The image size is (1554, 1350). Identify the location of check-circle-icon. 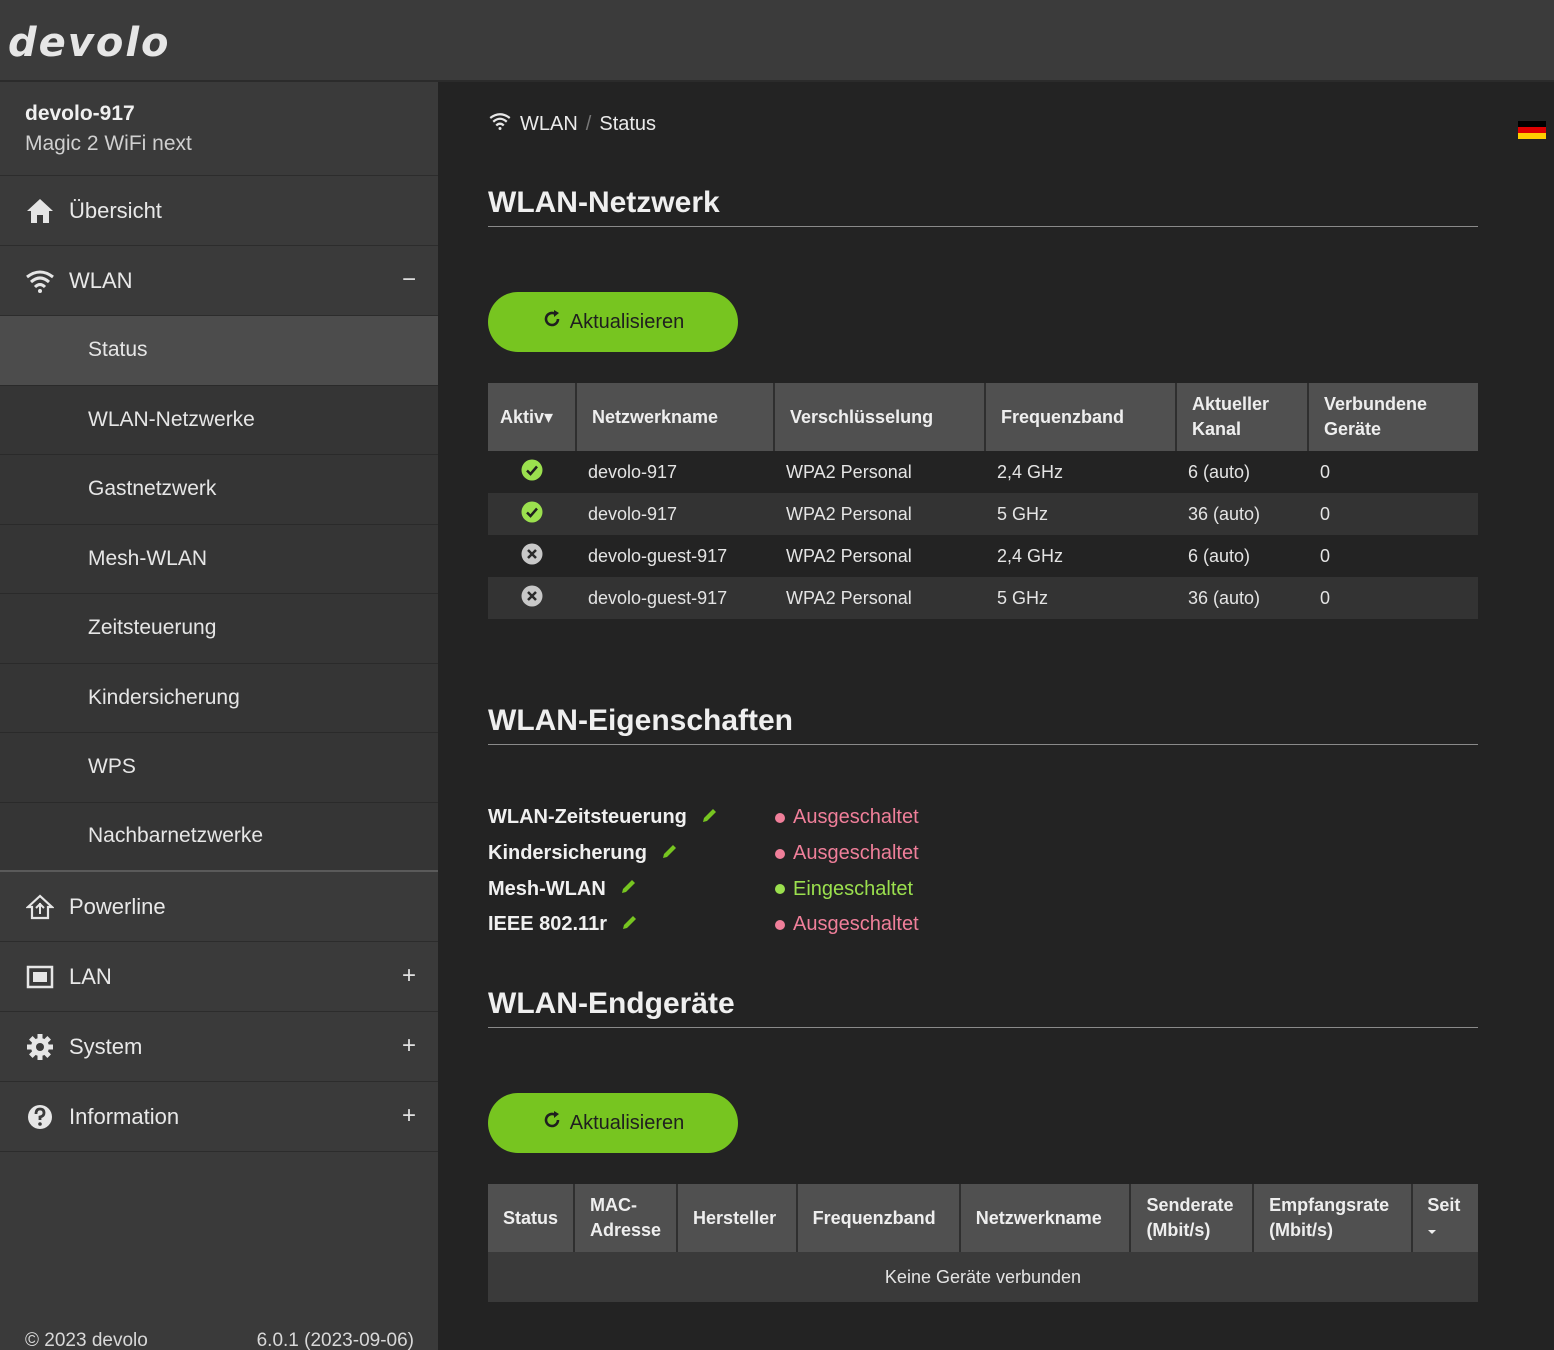
(532, 514).